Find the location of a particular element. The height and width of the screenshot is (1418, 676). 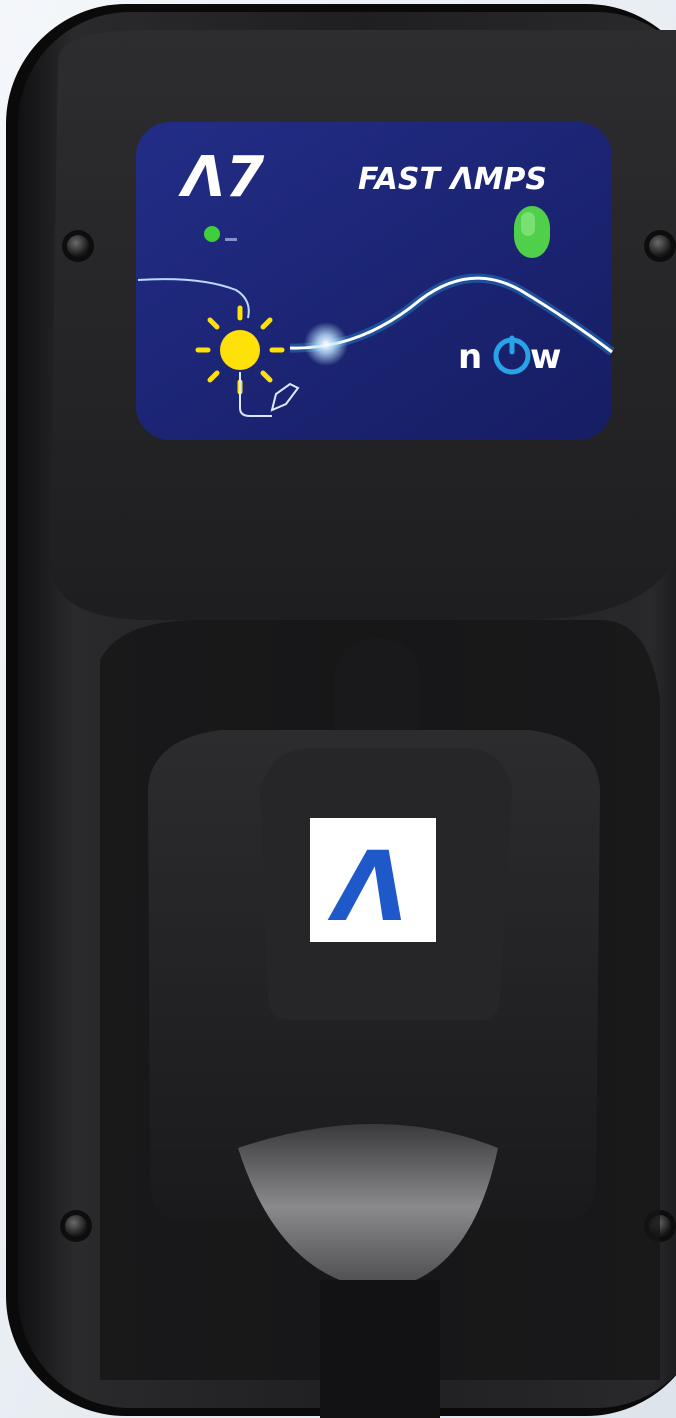

status-led is located at coordinates (212, 234).